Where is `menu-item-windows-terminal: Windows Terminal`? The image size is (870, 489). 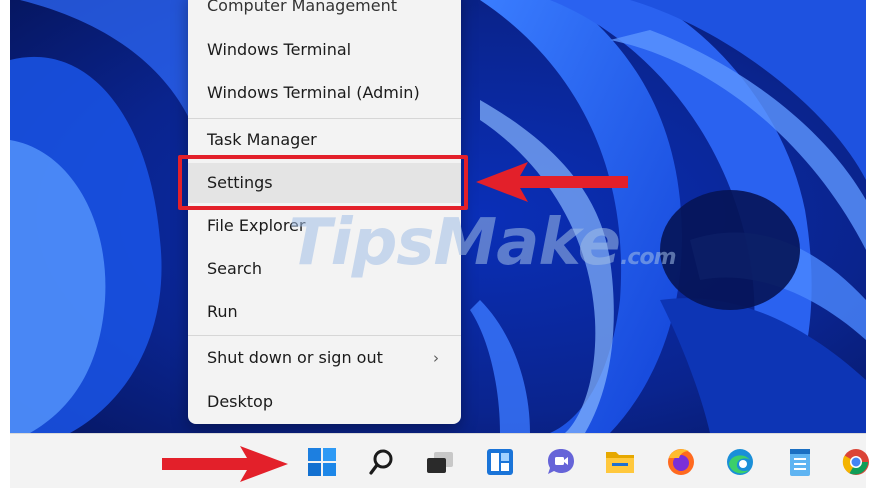
menu-item-windows-terminal: Windows Terminal is located at coordinates (324, 50).